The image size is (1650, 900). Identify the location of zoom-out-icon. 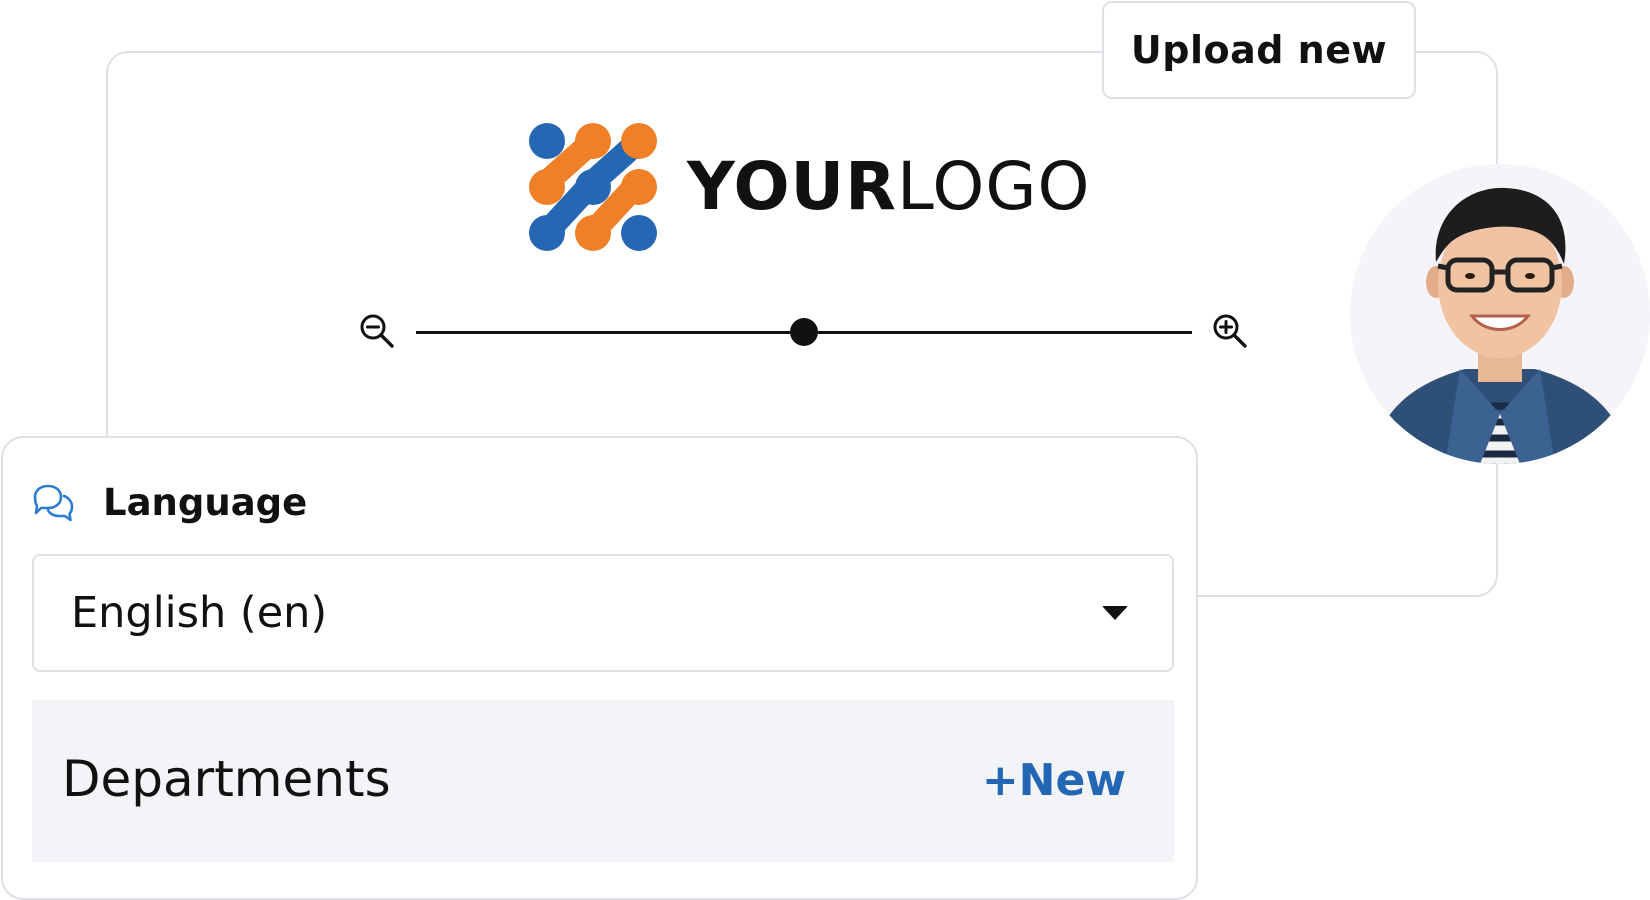
(377, 331).